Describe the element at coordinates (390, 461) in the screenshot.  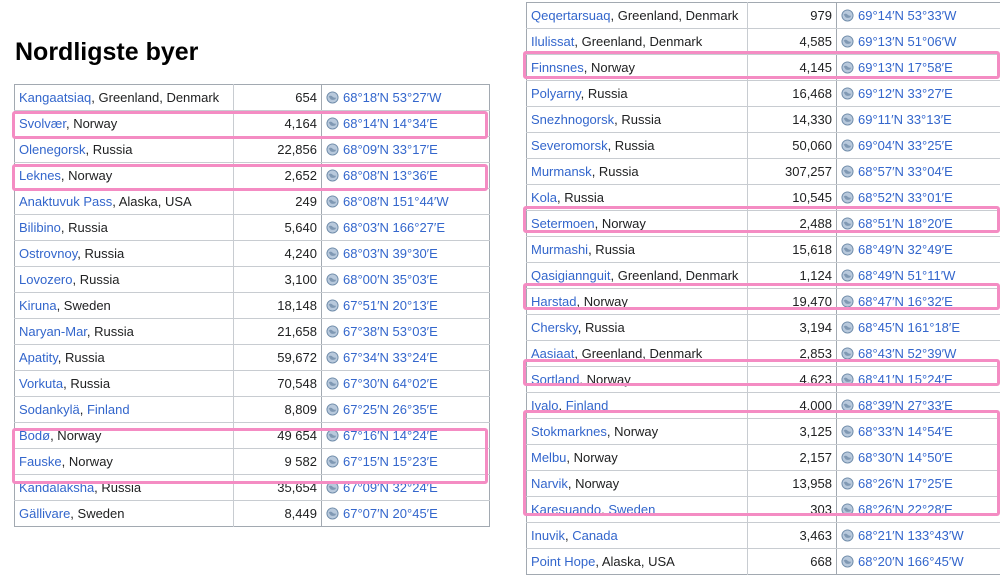
I see `coordinates-link: 67°15′N 15°23′E` at that location.